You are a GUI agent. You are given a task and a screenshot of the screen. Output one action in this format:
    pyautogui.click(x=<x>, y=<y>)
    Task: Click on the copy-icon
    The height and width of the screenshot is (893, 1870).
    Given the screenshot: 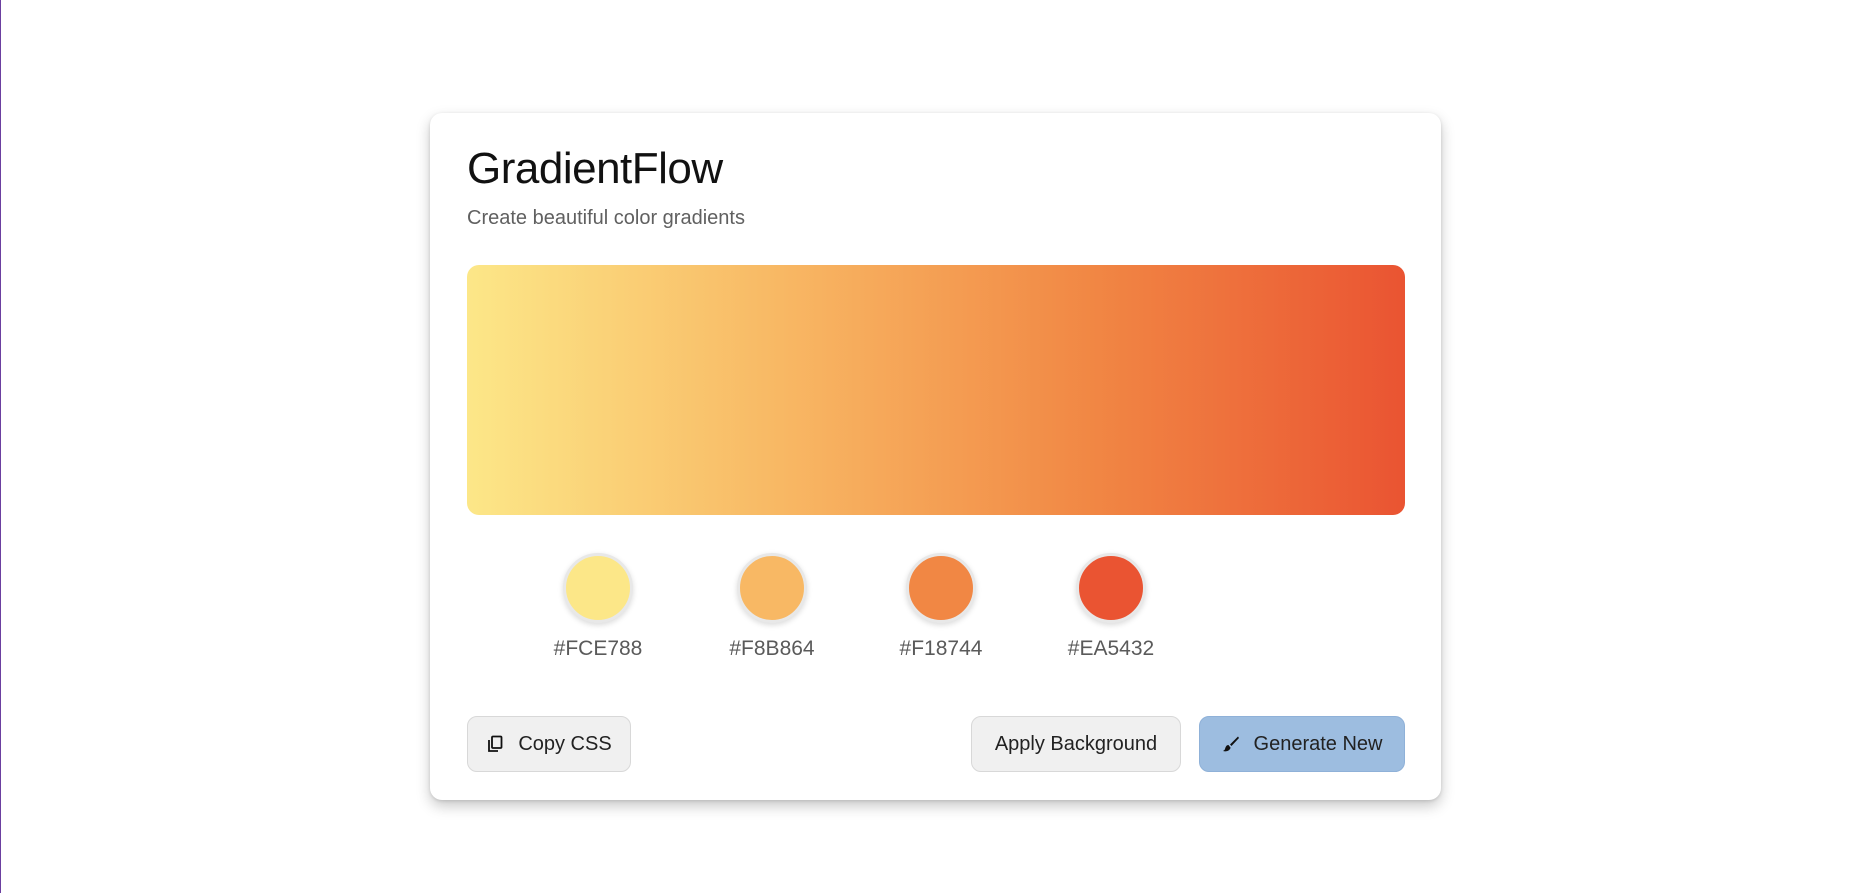 What is the action you would take?
    pyautogui.click(x=495, y=744)
    